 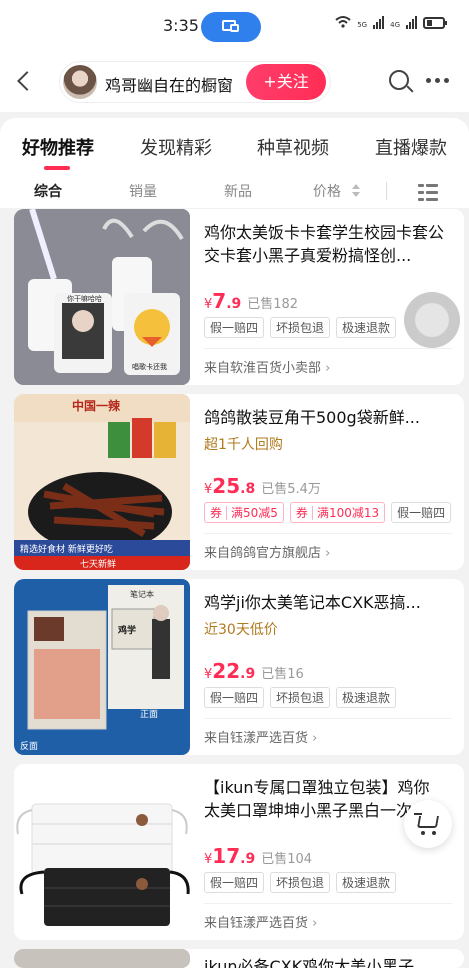 What do you see at coordinates (98, 564) in the screenshot?
I see `thumb-label-3: 七天新鲜` at bounding box center [98, 564].